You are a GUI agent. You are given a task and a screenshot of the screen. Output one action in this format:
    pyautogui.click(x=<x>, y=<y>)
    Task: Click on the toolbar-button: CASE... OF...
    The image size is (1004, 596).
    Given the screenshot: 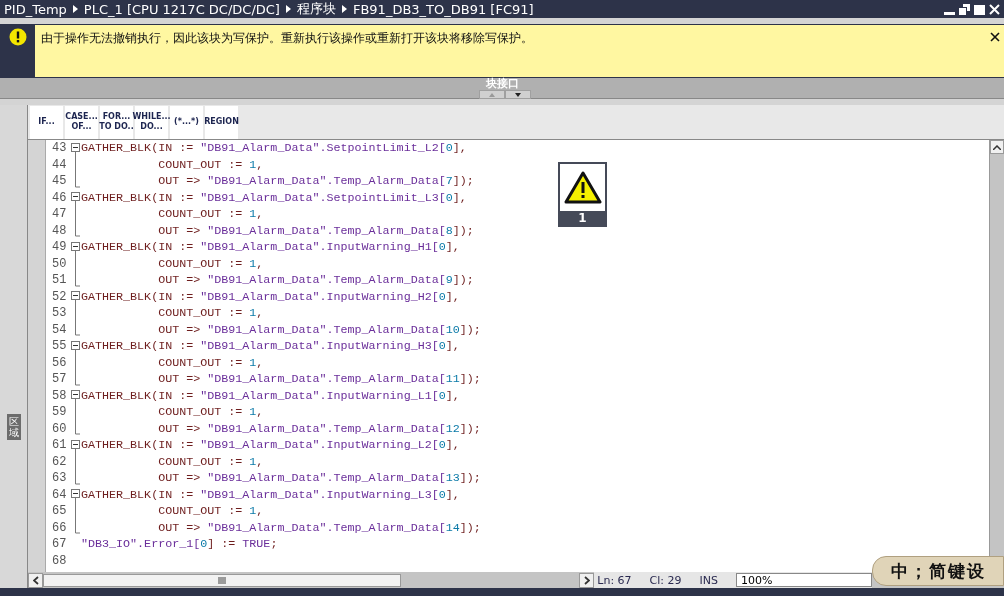 What is the action you would take?
    pyautogui.click(x=81, y=122)
    